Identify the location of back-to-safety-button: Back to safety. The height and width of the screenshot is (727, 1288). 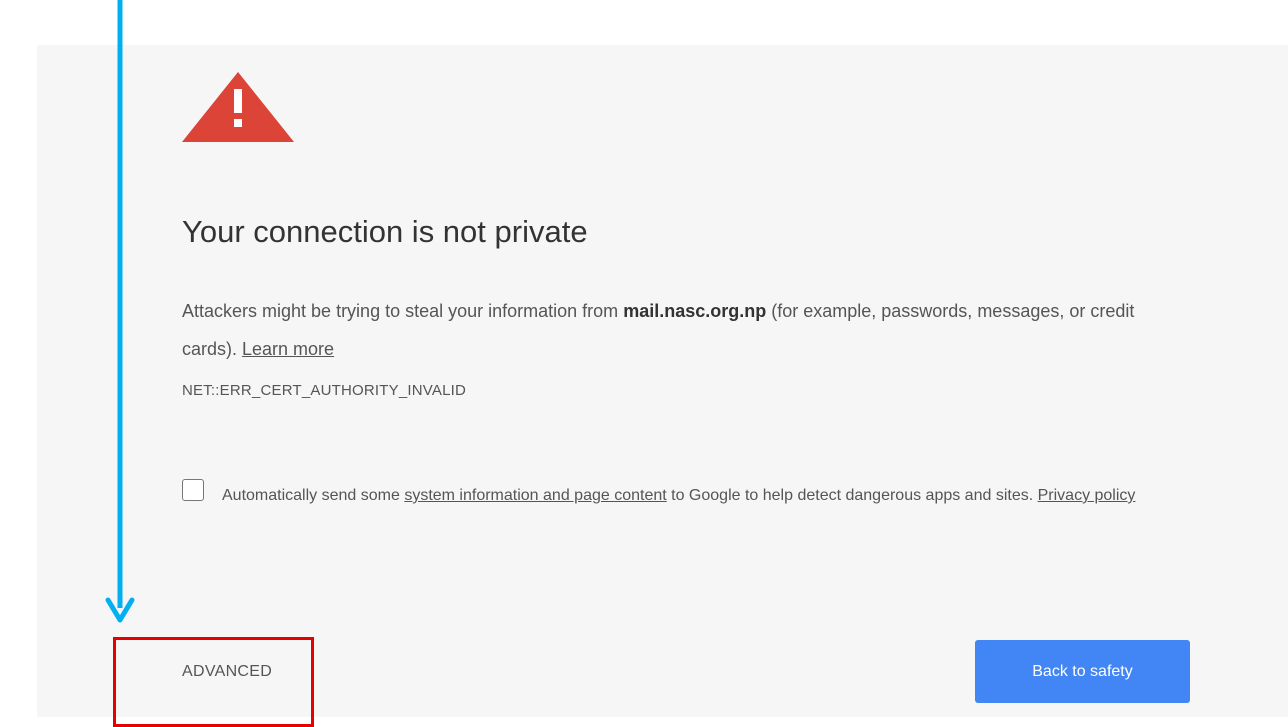
(1082, 671).